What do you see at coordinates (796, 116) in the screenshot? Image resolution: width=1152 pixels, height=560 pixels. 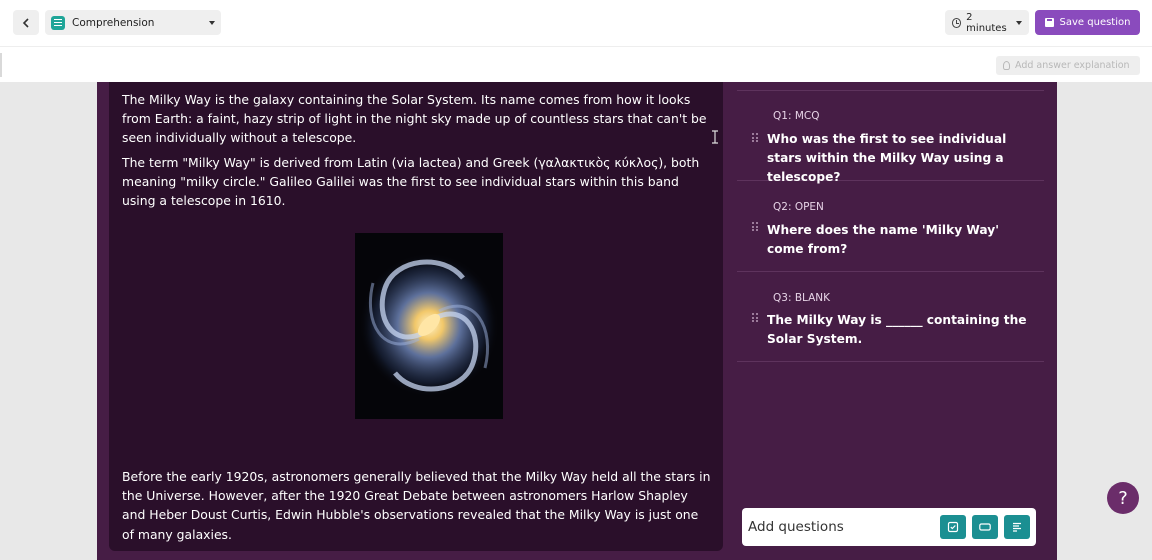 I see `question-tag: Q1: MCQ` at bounding box center [796, 116].